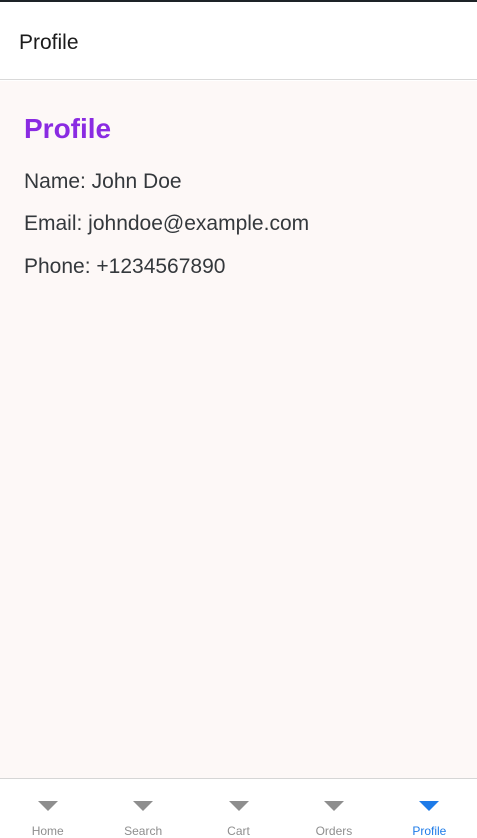 The width and height of the screenshot is (477, 838). What do you see at coordinates (47, 831) in the screenshot?
I see `tab-home-label: Home` at bounding box center [47, 831].